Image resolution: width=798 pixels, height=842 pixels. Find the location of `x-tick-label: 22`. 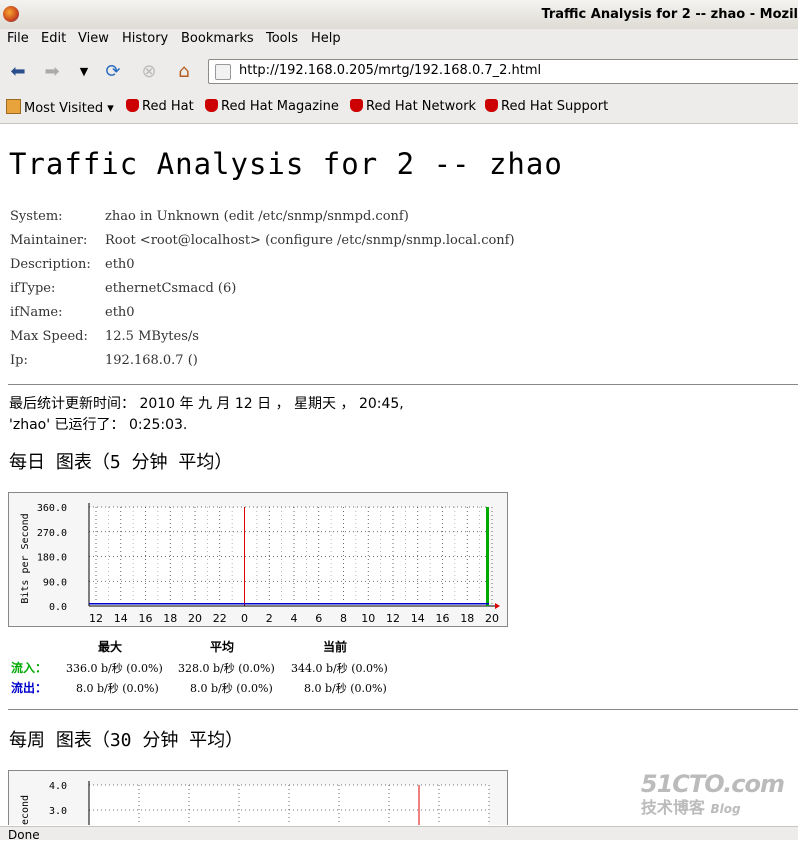

x-tick-label: 22 is located at coordinates (220, 618).